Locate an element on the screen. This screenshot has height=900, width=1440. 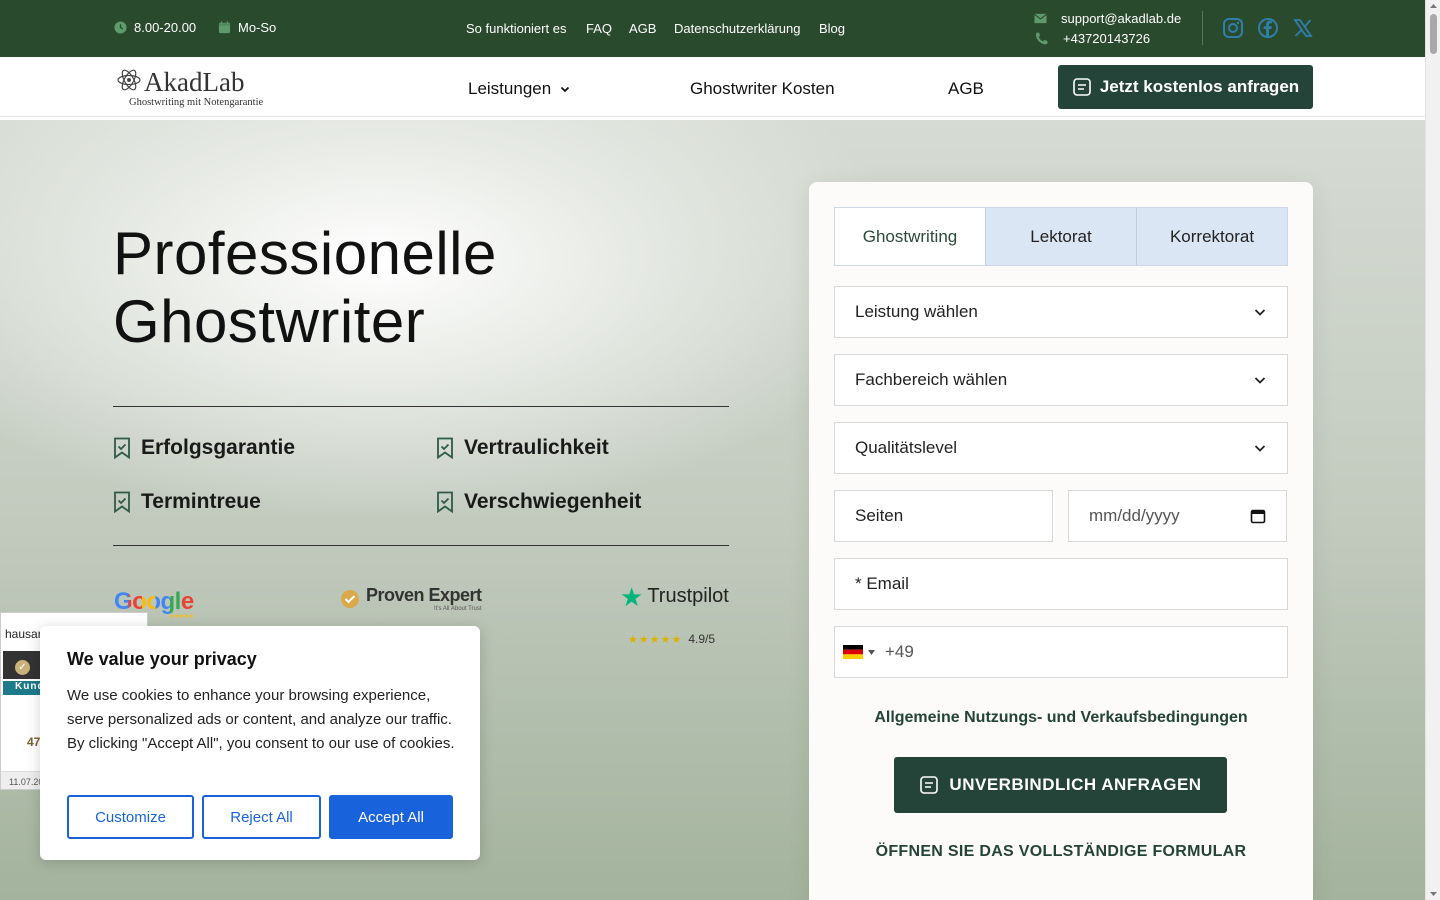
feature-label: Erfolgsgarantie is located at coordinates (218, 447).